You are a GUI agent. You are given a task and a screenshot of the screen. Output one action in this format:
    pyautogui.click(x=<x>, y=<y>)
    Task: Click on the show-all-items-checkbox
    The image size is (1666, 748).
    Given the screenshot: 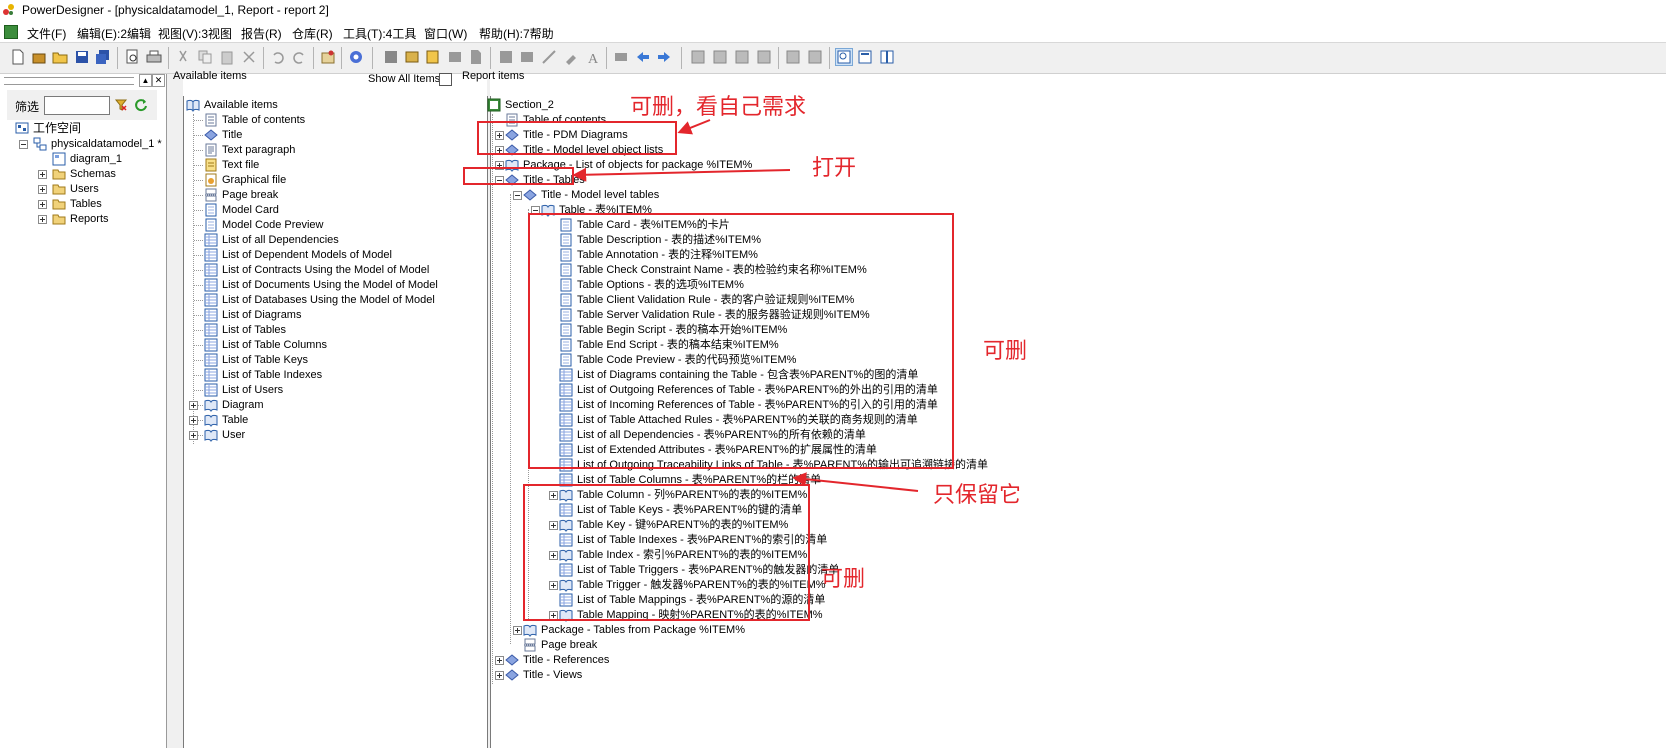 What is the action you would take?
    pyautogui.click(x=445, y=79)
    